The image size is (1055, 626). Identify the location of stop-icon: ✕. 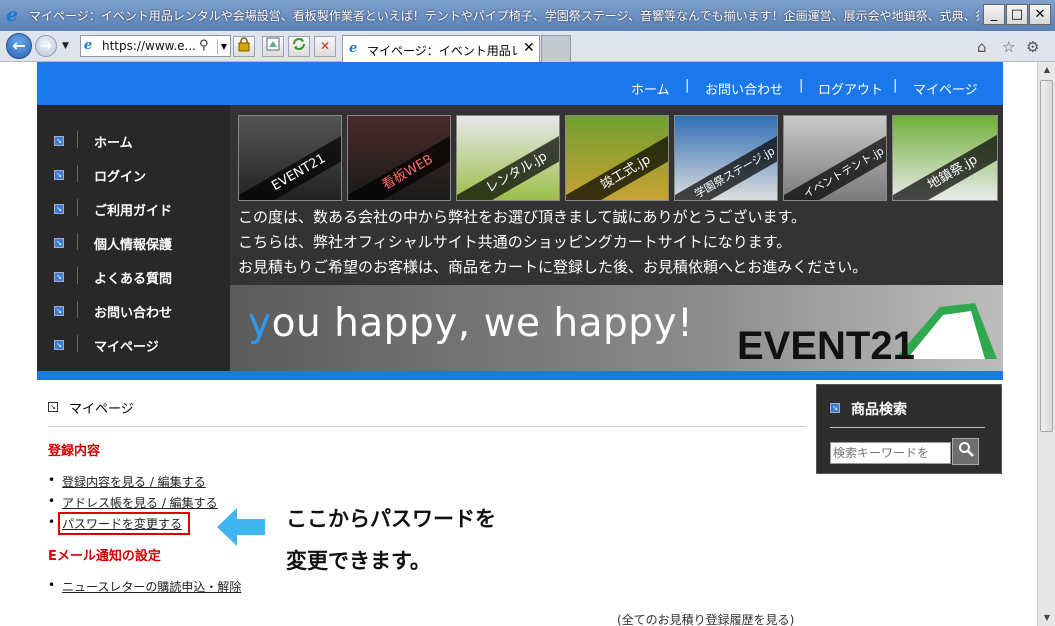
(325, 46).